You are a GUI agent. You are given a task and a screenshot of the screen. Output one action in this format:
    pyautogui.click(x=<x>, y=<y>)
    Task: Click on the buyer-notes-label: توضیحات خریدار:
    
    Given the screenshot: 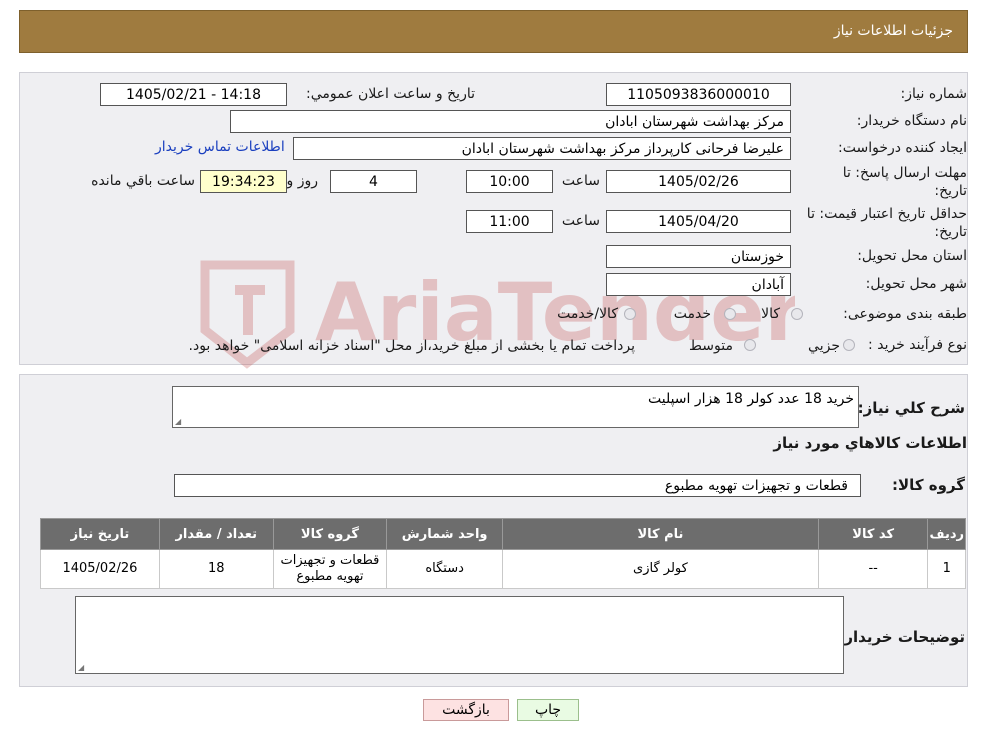 What is the action you would take?
    pyautogui.click(x=901, y=637)
    